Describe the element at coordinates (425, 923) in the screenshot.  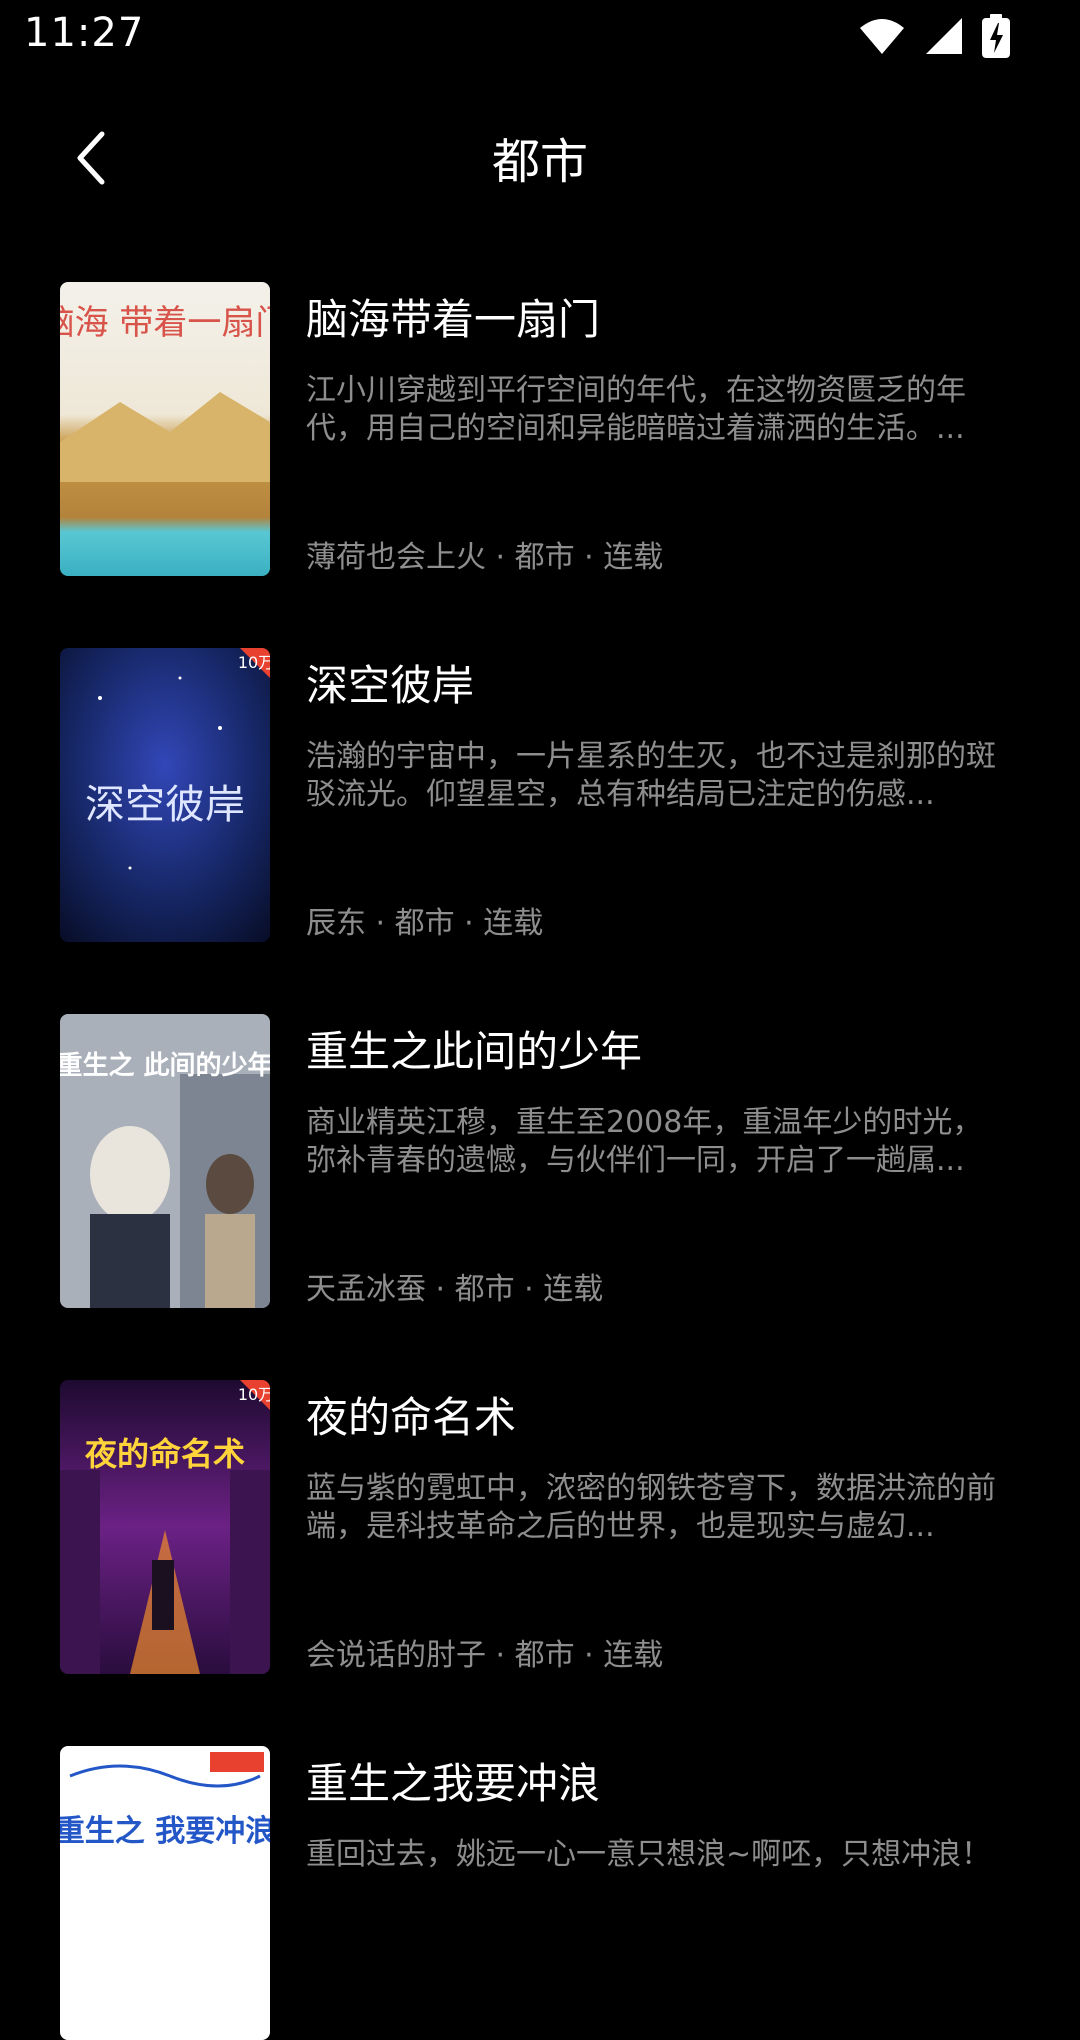
I see `book-meta: 辰东 · 都市 · 连载` at that location.